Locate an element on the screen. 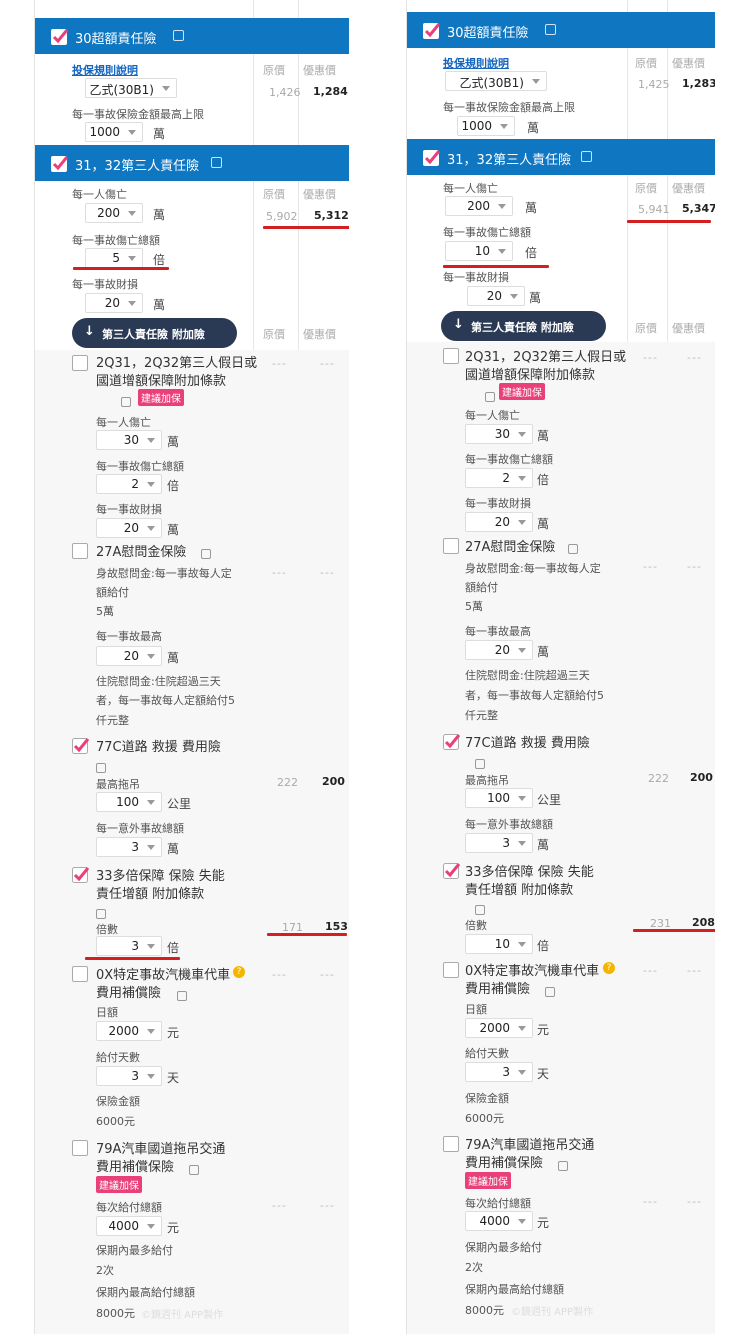 The height and width of the screenshot is (1334, 750). price-original: 1,425 is located at coordinates (654, 84).